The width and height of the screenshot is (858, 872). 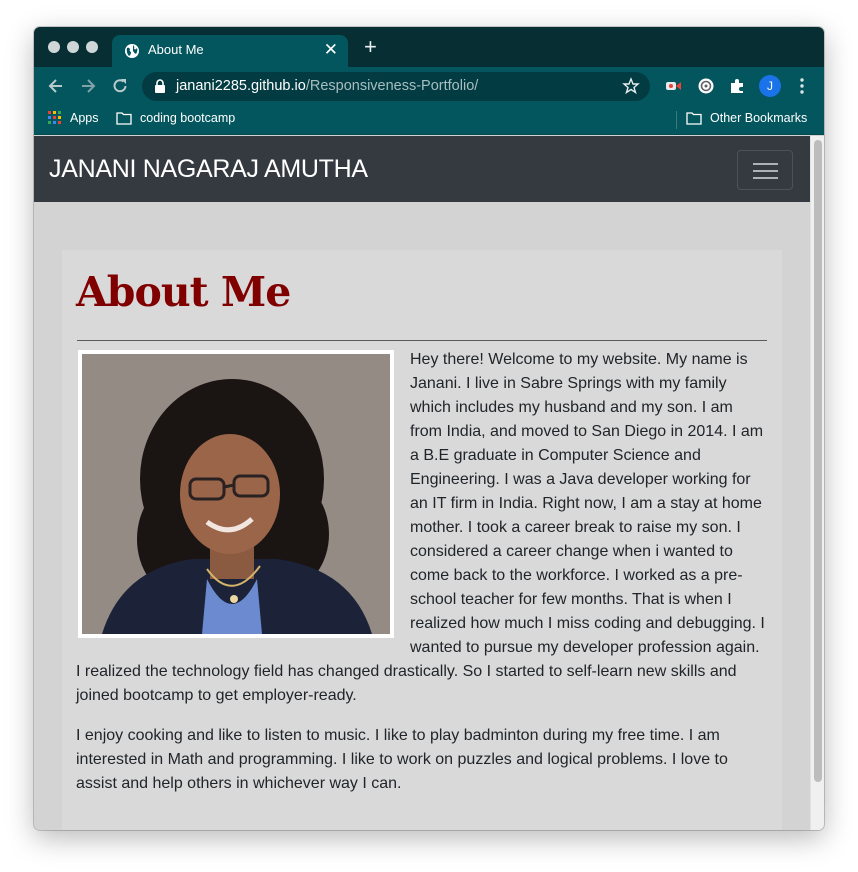 What do you see at coordinates (422, 340) in the screenshot?
I see `heading-divider` at bounding box center [422, 340].